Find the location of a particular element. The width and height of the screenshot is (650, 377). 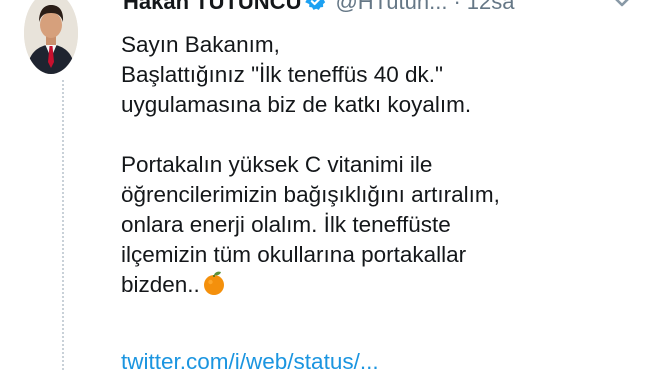

tweet-line-text: bizden.. is located at coordinates (160, 284).